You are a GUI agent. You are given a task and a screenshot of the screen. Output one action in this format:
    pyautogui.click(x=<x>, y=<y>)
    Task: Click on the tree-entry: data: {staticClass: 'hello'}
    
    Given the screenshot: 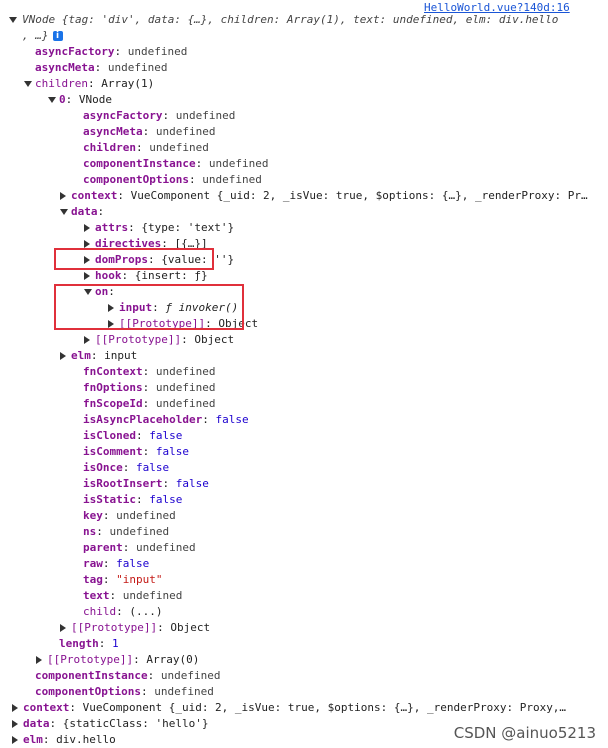 What is the action you would take?
    pyautogui.click(x=115, y=724)
    